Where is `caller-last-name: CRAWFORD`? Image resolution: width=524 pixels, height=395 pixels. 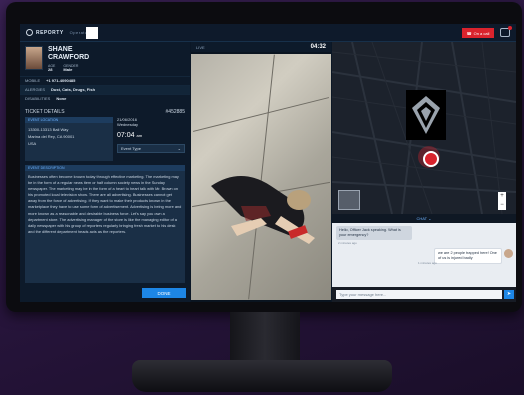 caller-last-name: CRAWFORD is located at coordinates (69, 57).